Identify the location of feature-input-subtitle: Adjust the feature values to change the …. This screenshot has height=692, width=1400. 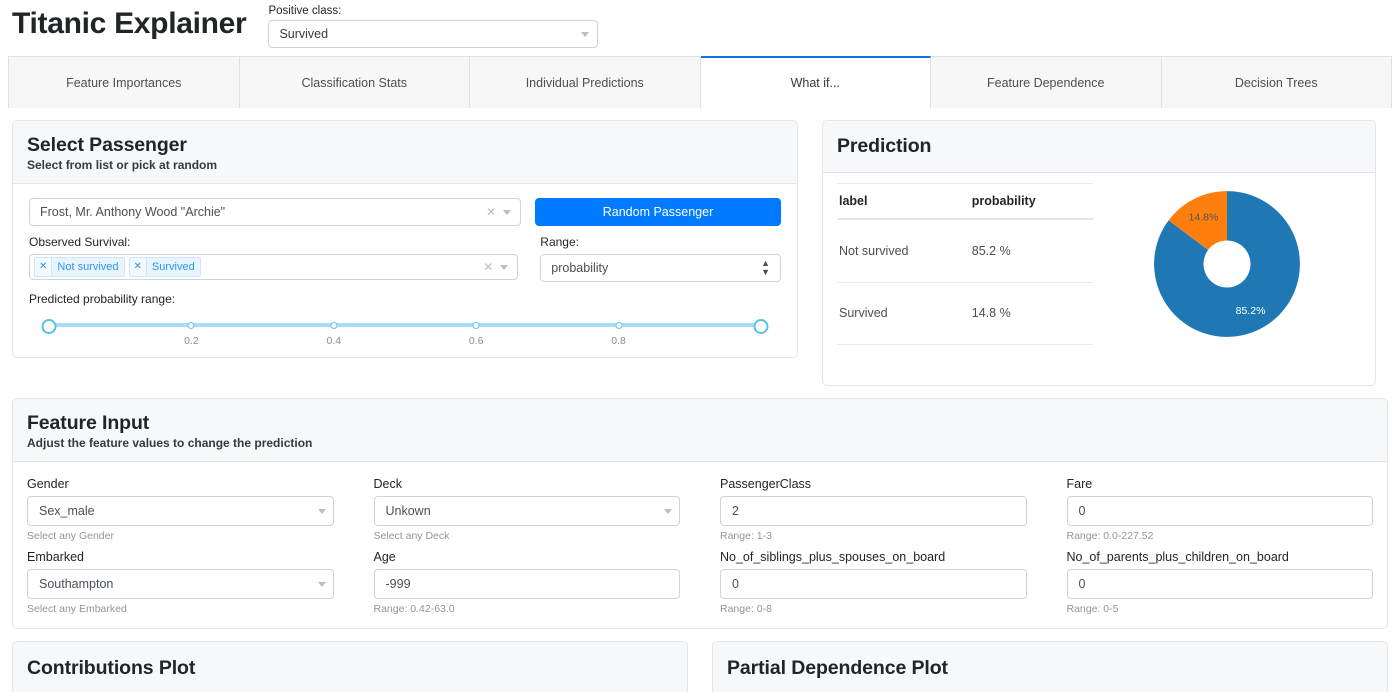
(170, 443).